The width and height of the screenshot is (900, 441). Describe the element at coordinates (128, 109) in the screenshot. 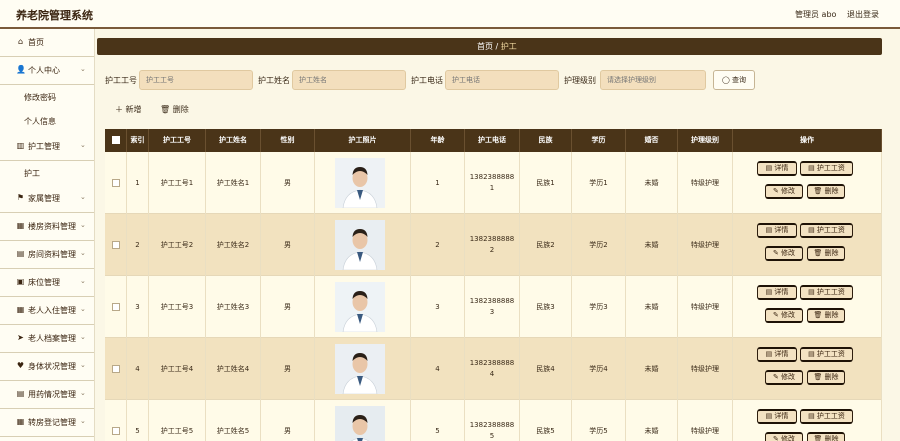

I see `add-button: ＋ 新增` at that location.